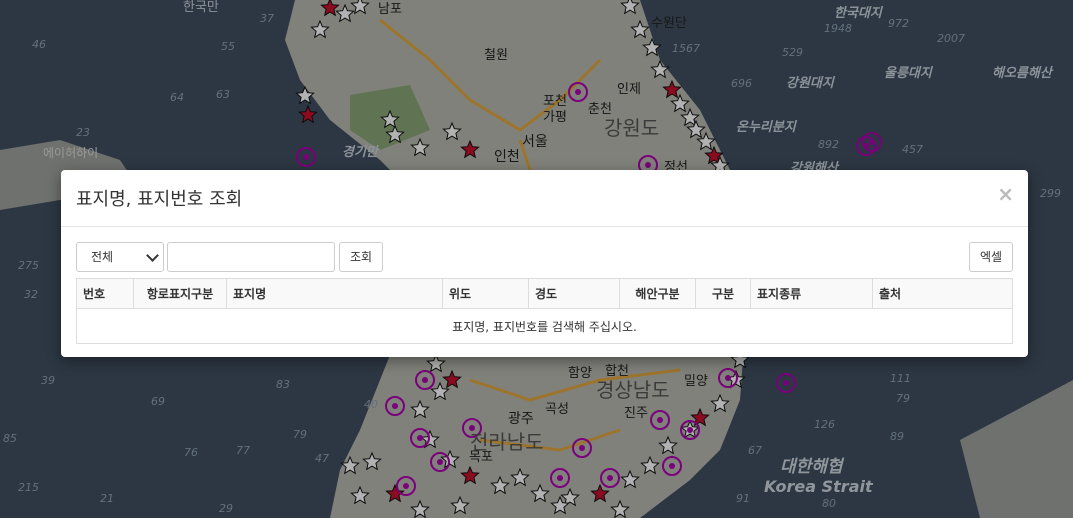 This screenshot has width=1073, height=518. What do you see at coordinates (105, 293) in the screenshot?
I see `column-header: 번호` at bounding box center [105, 293].